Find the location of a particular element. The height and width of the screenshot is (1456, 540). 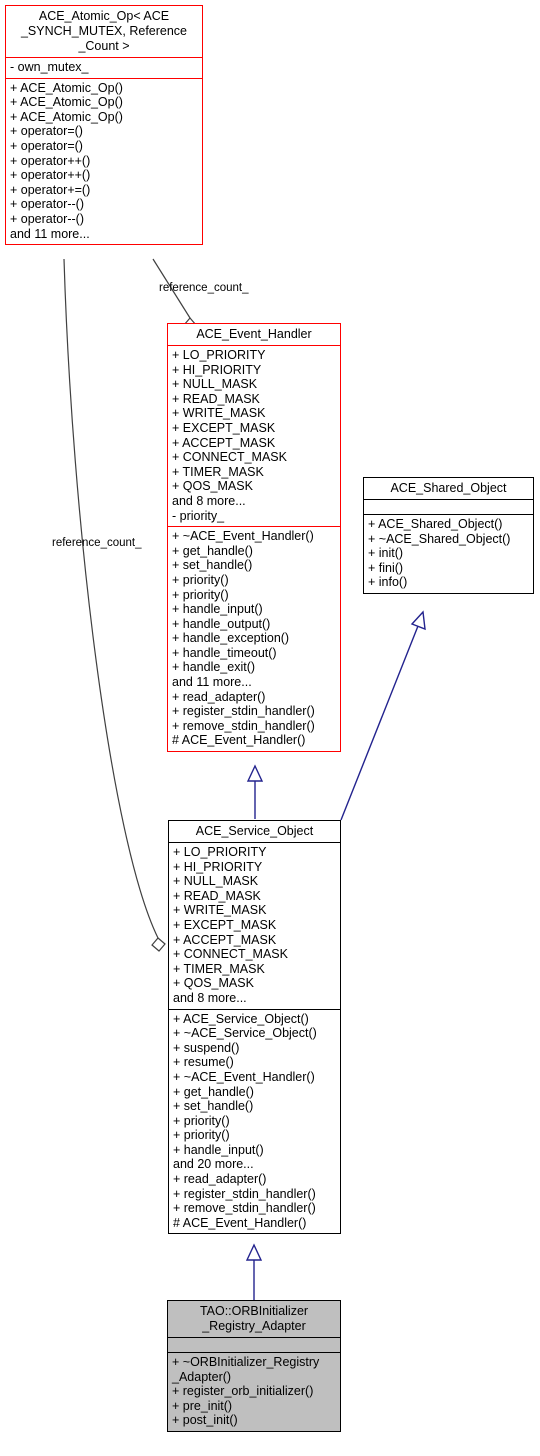

class-title-line: TAO::ORBInitializer is located at coordinates (254, 1311).